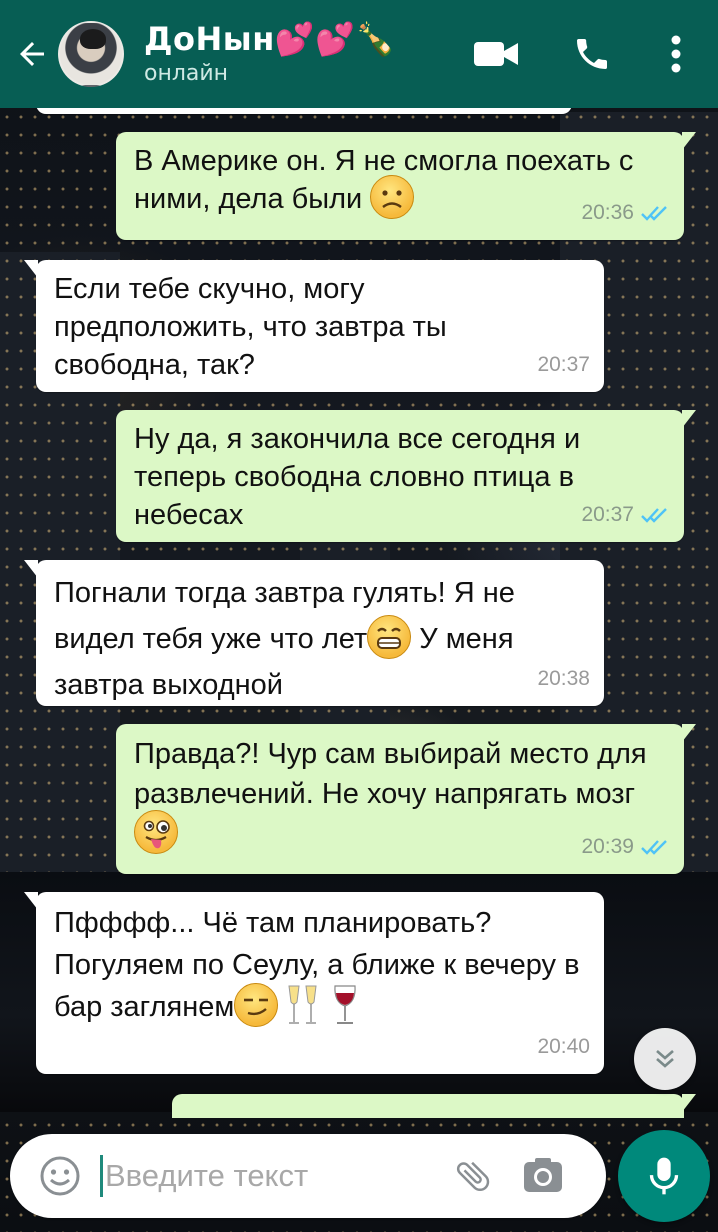 This screenshot has height=1232, width=718. I want to click on message-meta: 20:36, so click(625, 213).